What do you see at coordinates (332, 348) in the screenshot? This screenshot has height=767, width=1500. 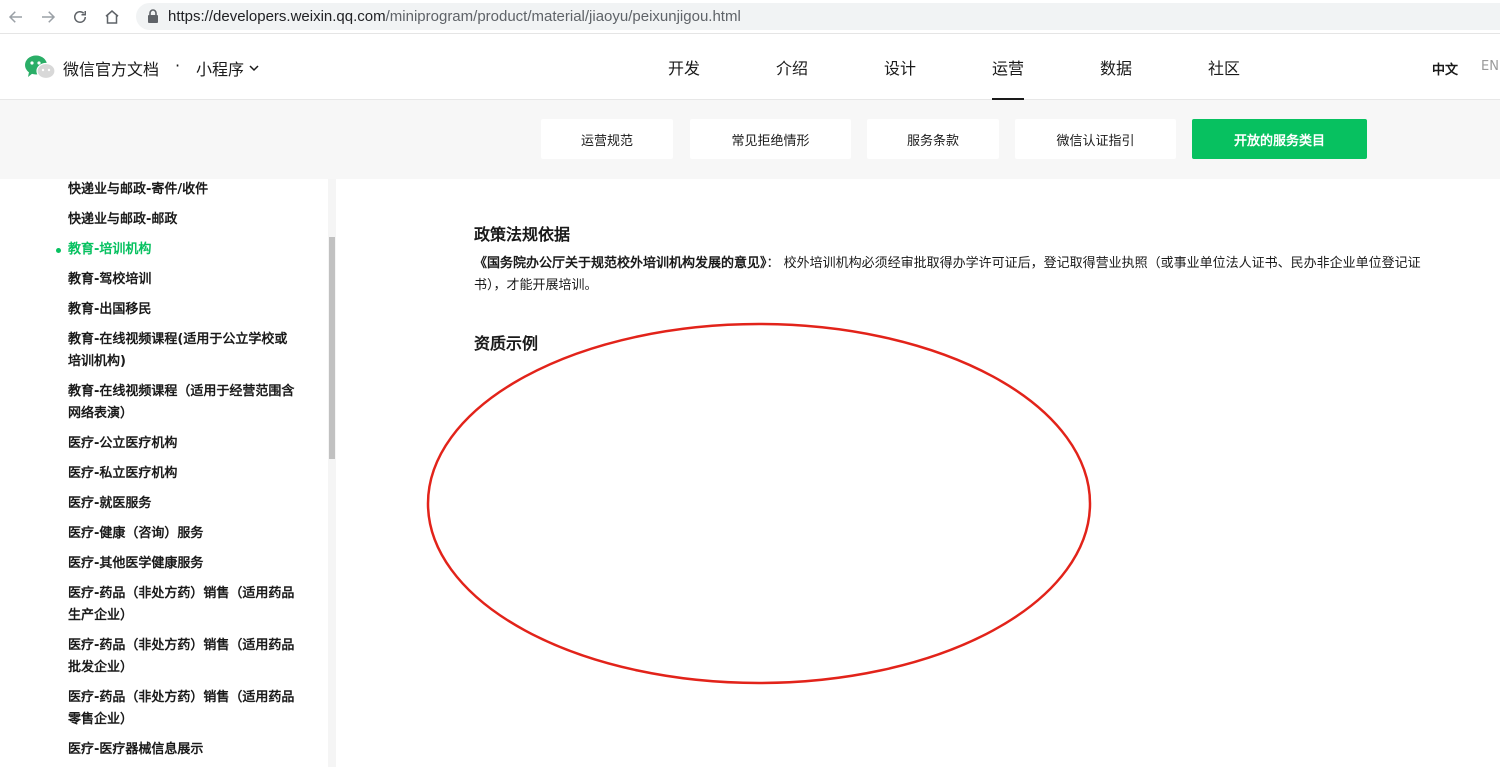 I see `sidebar-scrollbar-thumb` at bounding box center [332, 348].